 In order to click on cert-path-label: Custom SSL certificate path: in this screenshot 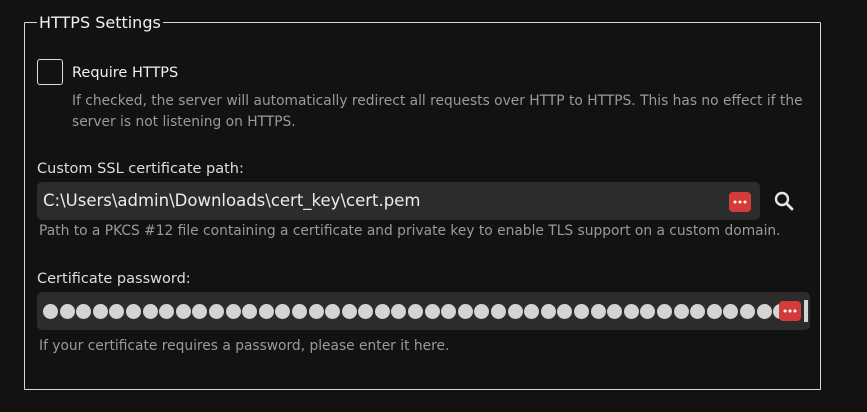, I will do `click(140, 169)`.